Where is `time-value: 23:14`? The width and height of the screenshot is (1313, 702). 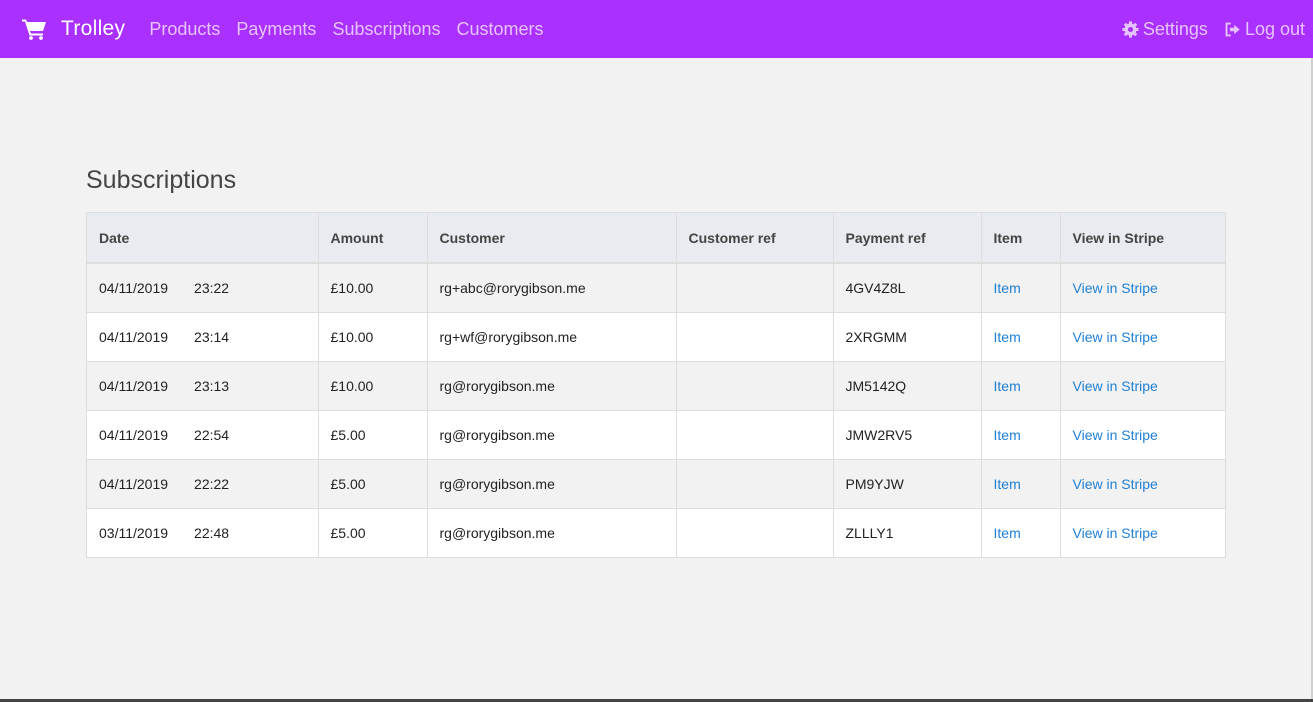 time-value: 23:14 is located at coordinates (212, 336).